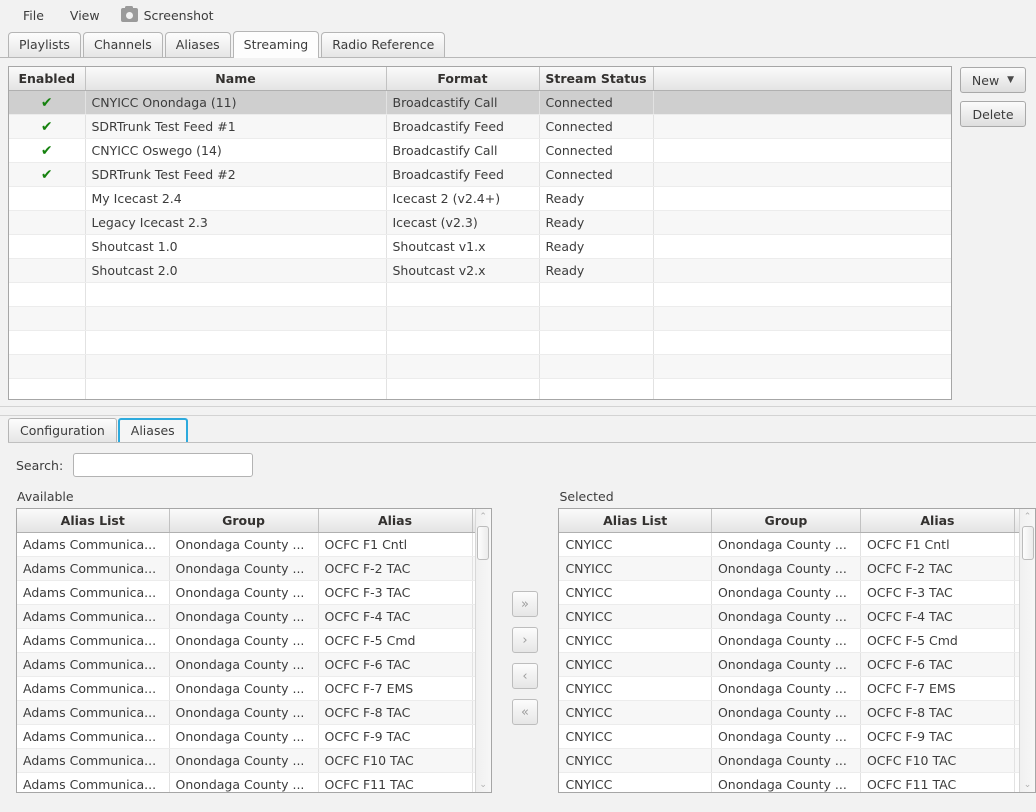 The image size is (1036, 812). Describe the element at coordinates (236, 79) in the screenshot. I see `col-name: Name` at that location.